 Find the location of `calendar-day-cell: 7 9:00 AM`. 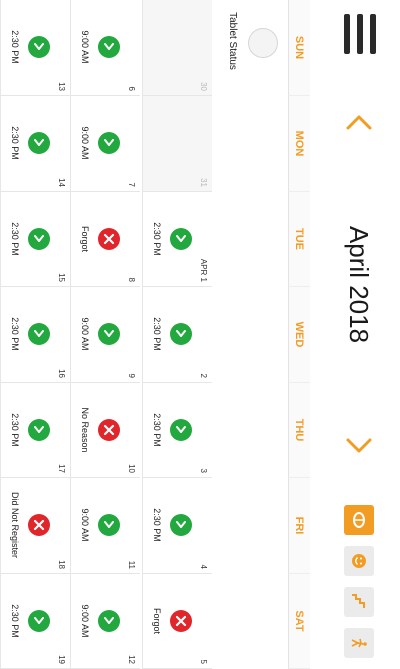

calendar-day-cell: 7 9:00 AM is located at coordinates (105, 144).